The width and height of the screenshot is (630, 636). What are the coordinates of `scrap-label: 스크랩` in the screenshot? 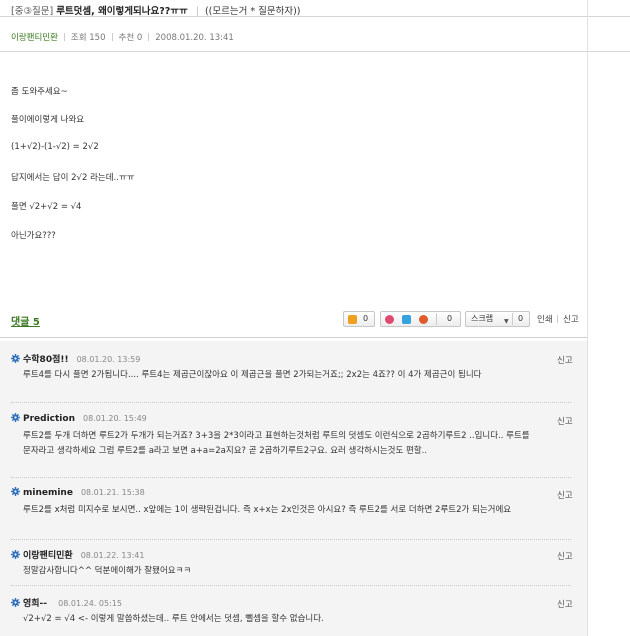 It's located at (482, 318).